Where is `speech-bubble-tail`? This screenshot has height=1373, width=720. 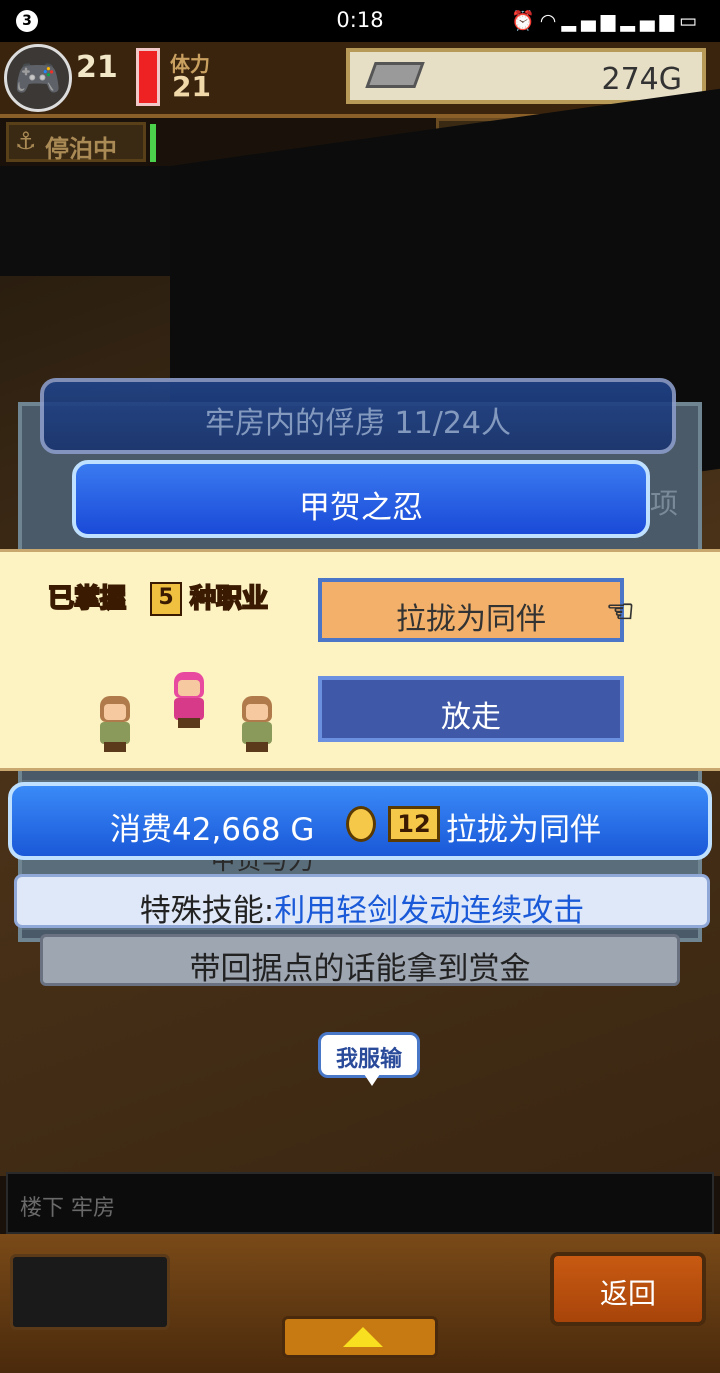 speech-bubble-tail is located at coordinates (372, 1080).